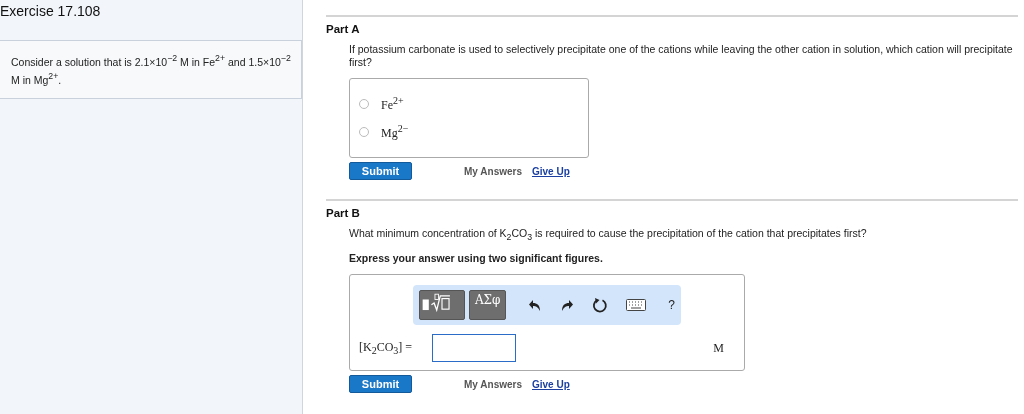 The width and height of the screenshot is (1024, 414). I want to click on answer-label: [K$_{2}$CO$_{3}$] =, so click(386, 348).